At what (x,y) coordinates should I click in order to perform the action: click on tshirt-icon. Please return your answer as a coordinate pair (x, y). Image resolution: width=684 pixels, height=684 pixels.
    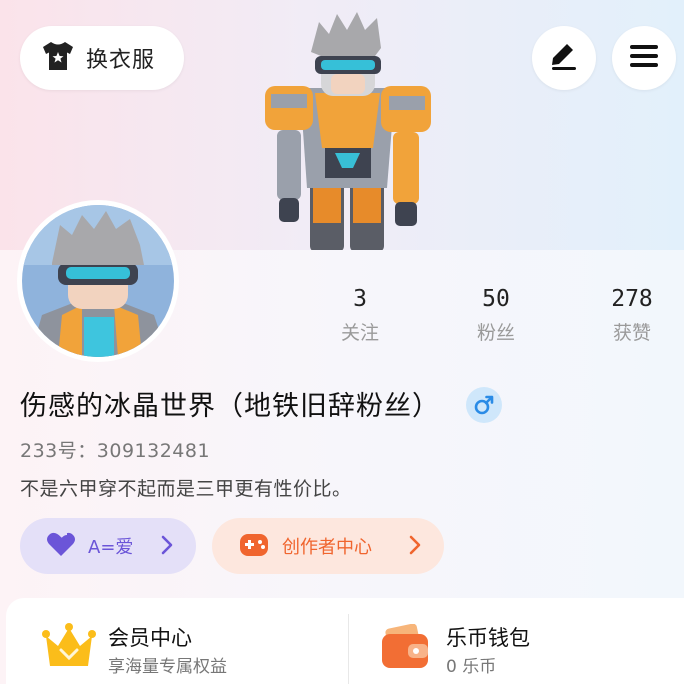
    Looking at the image, I should click on (58, 58).